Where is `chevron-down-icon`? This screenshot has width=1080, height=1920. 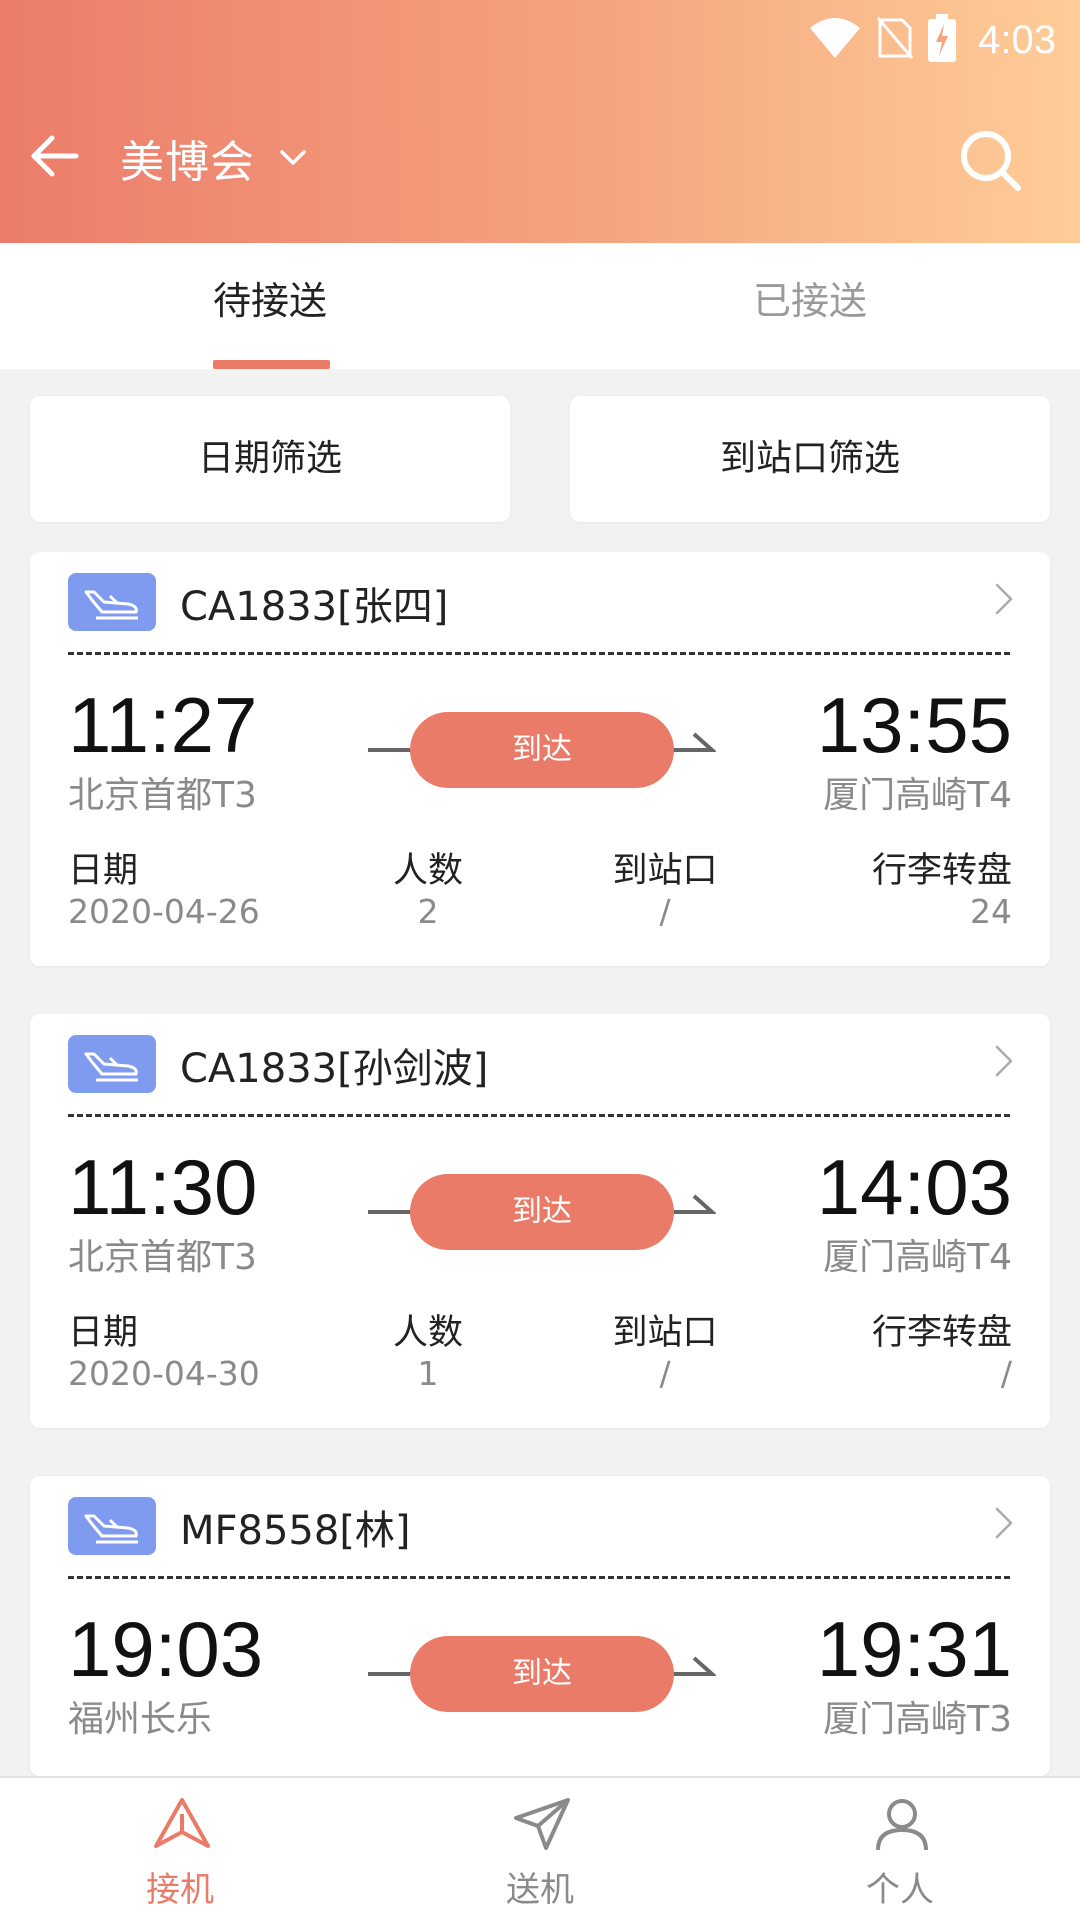
chevron-down-icon is located at coordinates (293, 157).